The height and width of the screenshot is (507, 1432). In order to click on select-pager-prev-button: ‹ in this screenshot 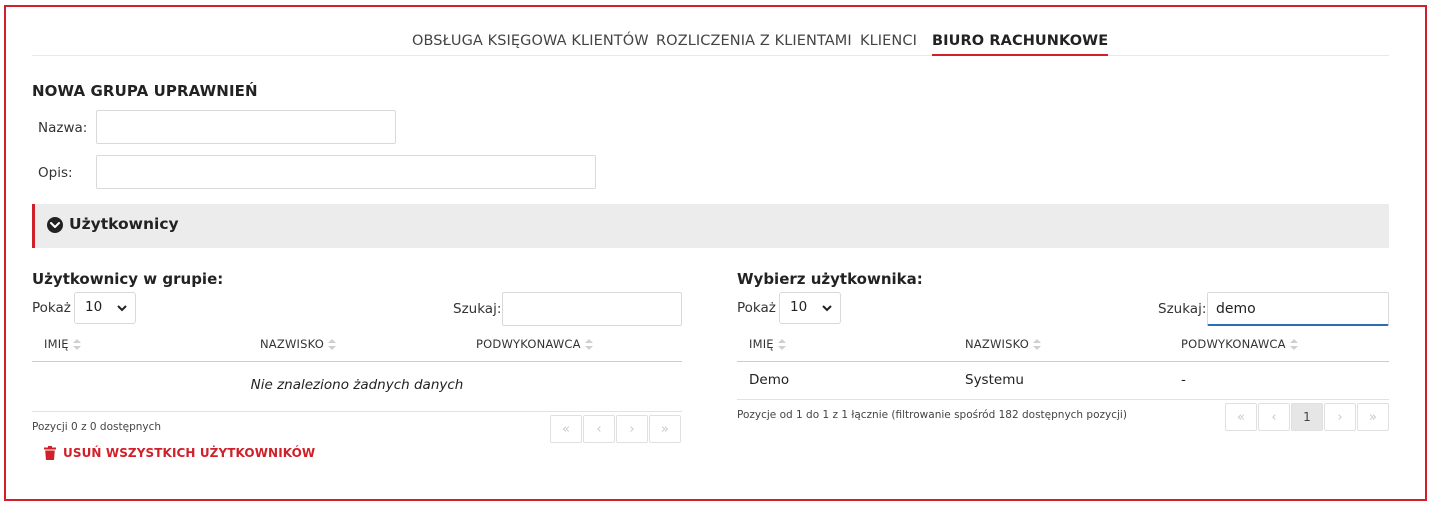, I will do `click(1274, 417)`.